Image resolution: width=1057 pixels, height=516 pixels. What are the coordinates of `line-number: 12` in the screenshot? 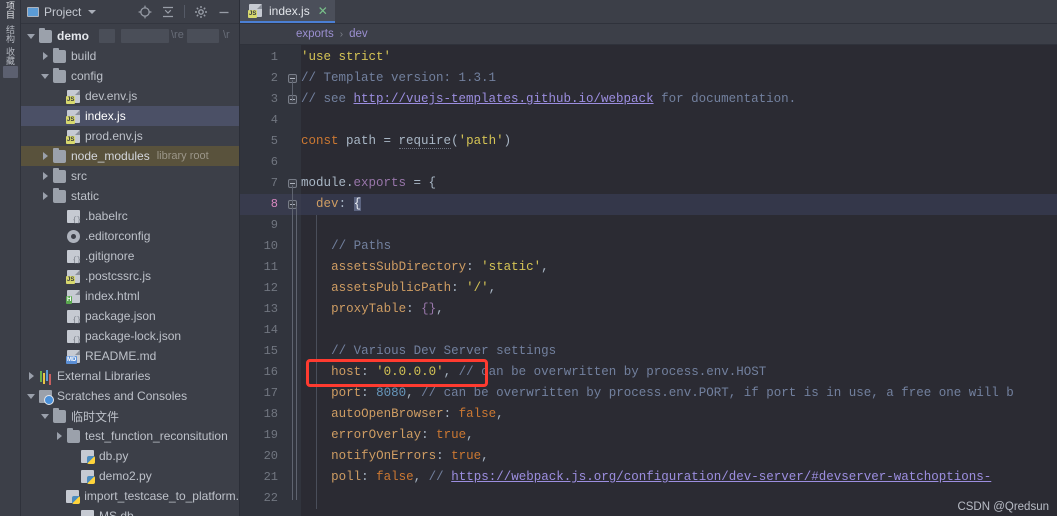 It's located at (270, 288).